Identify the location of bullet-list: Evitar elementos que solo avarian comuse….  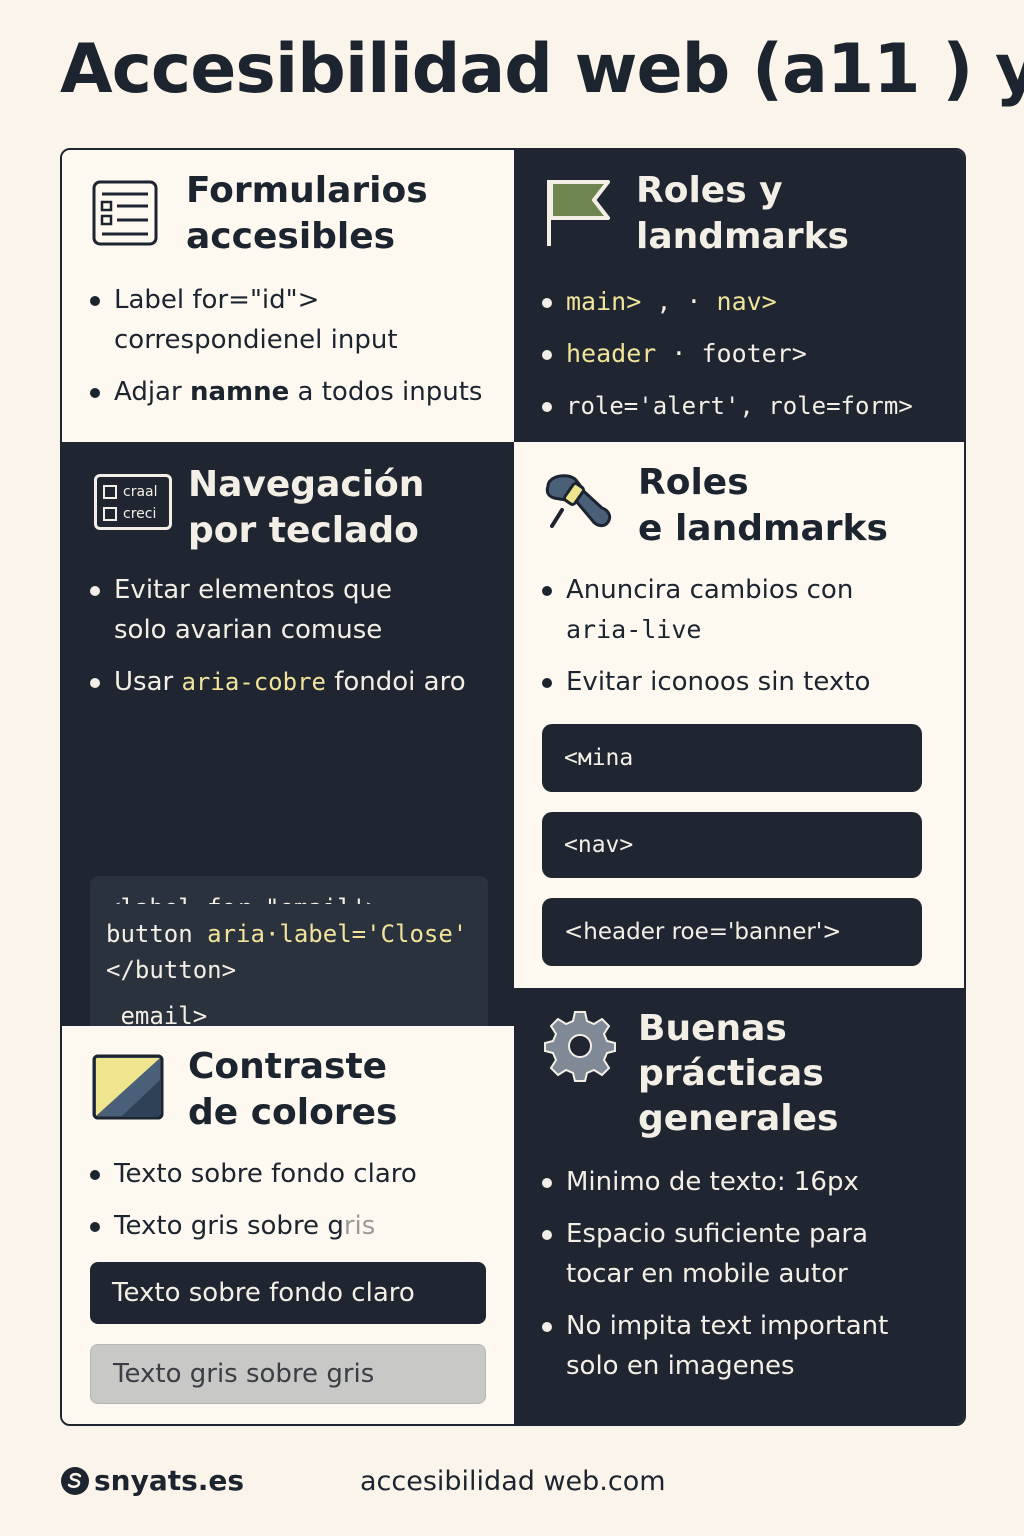
(276, 642).